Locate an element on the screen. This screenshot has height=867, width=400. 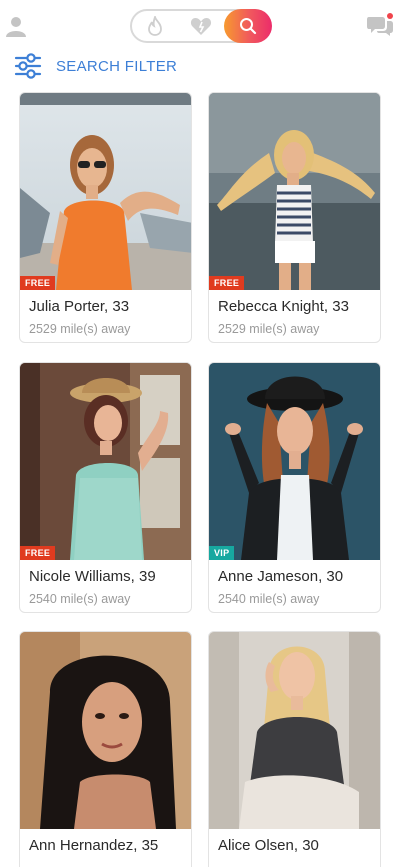
vip-badge: VIP is located at coordinates (222, 553).